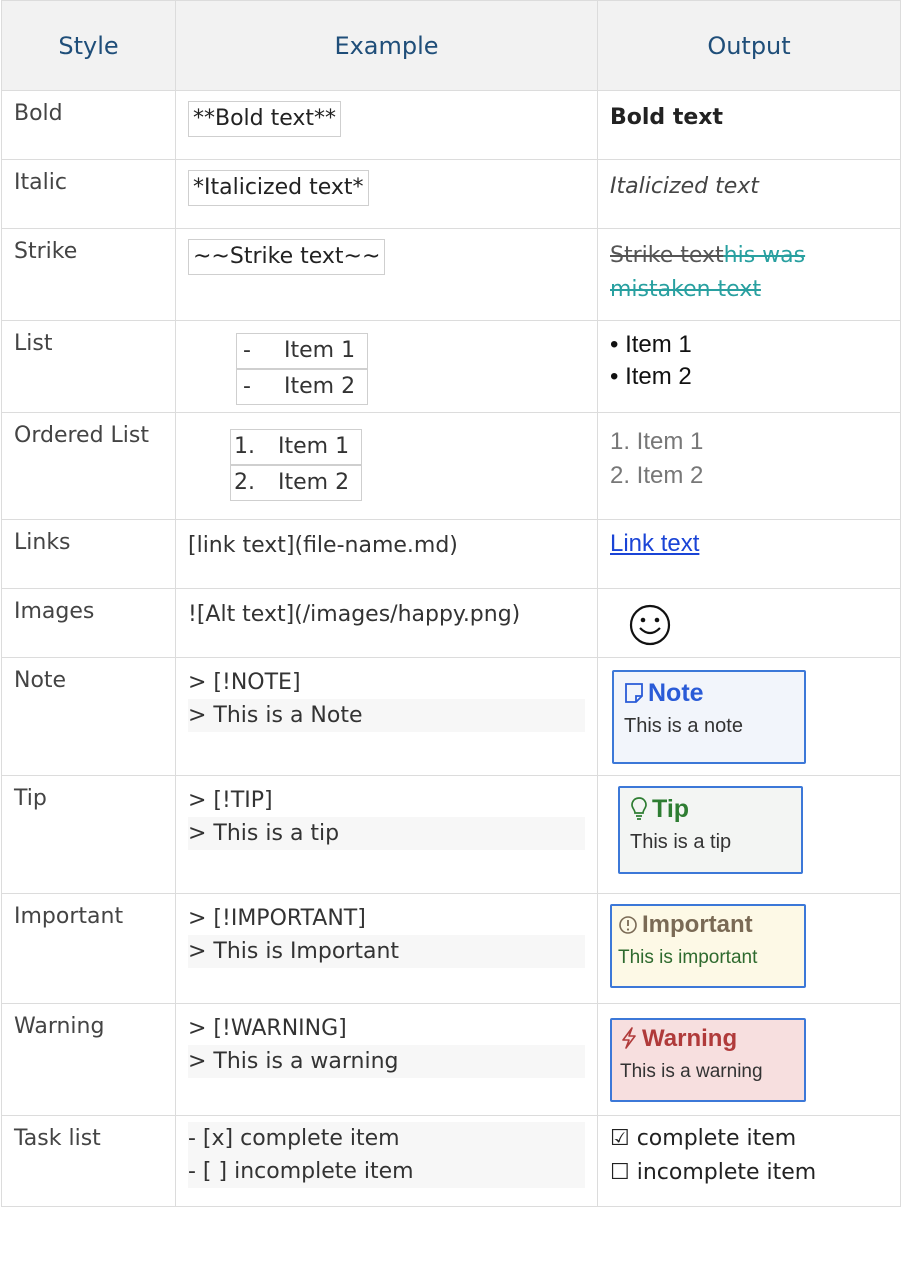  I want to click on style-cell: Note, so click(88, 716).